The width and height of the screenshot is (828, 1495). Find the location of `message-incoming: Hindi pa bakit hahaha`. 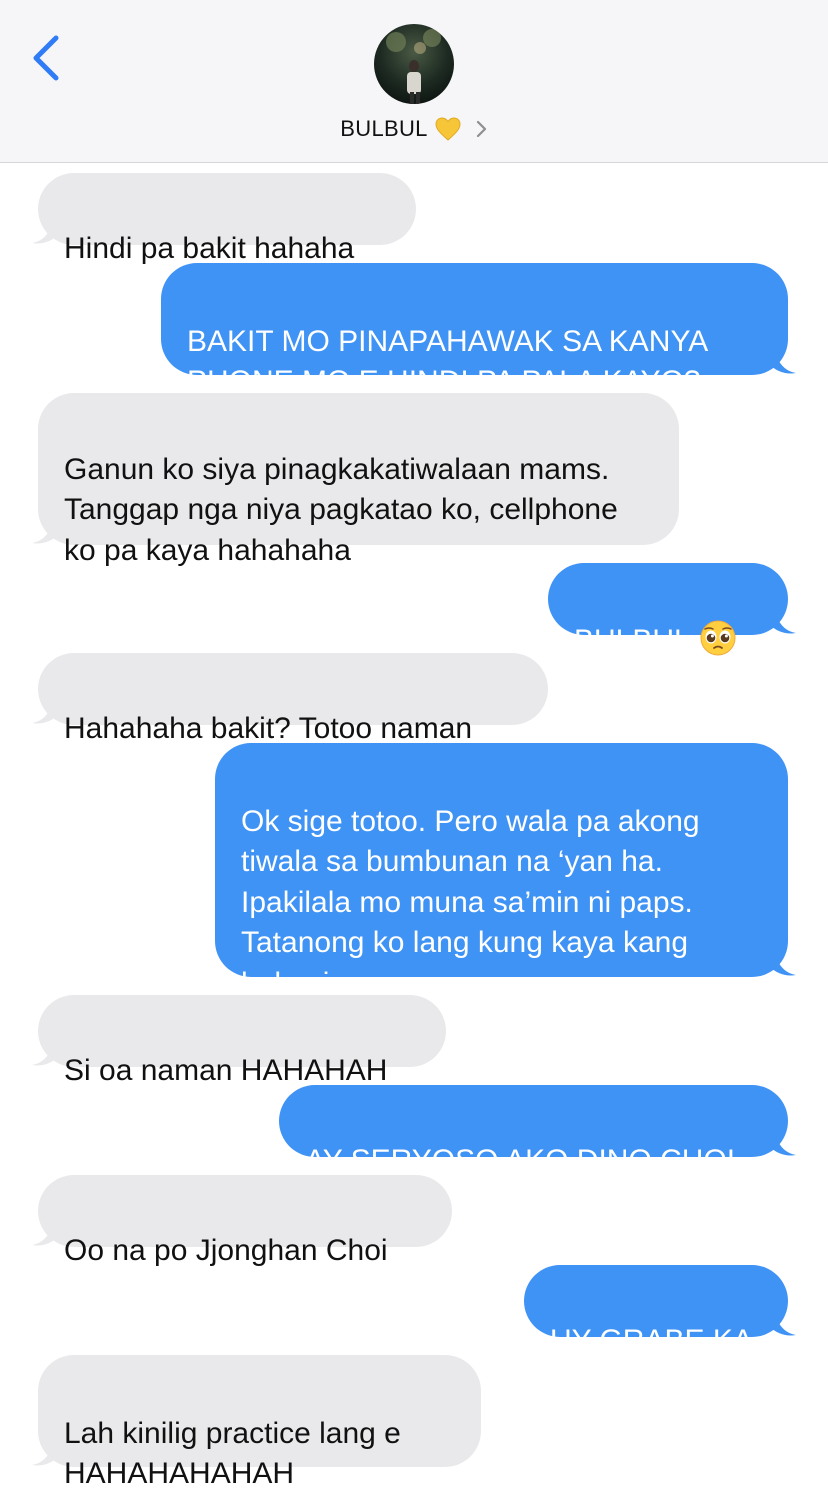

message-incoming: Hindi pa bakit hahaha is located at coordinates (227, 219).